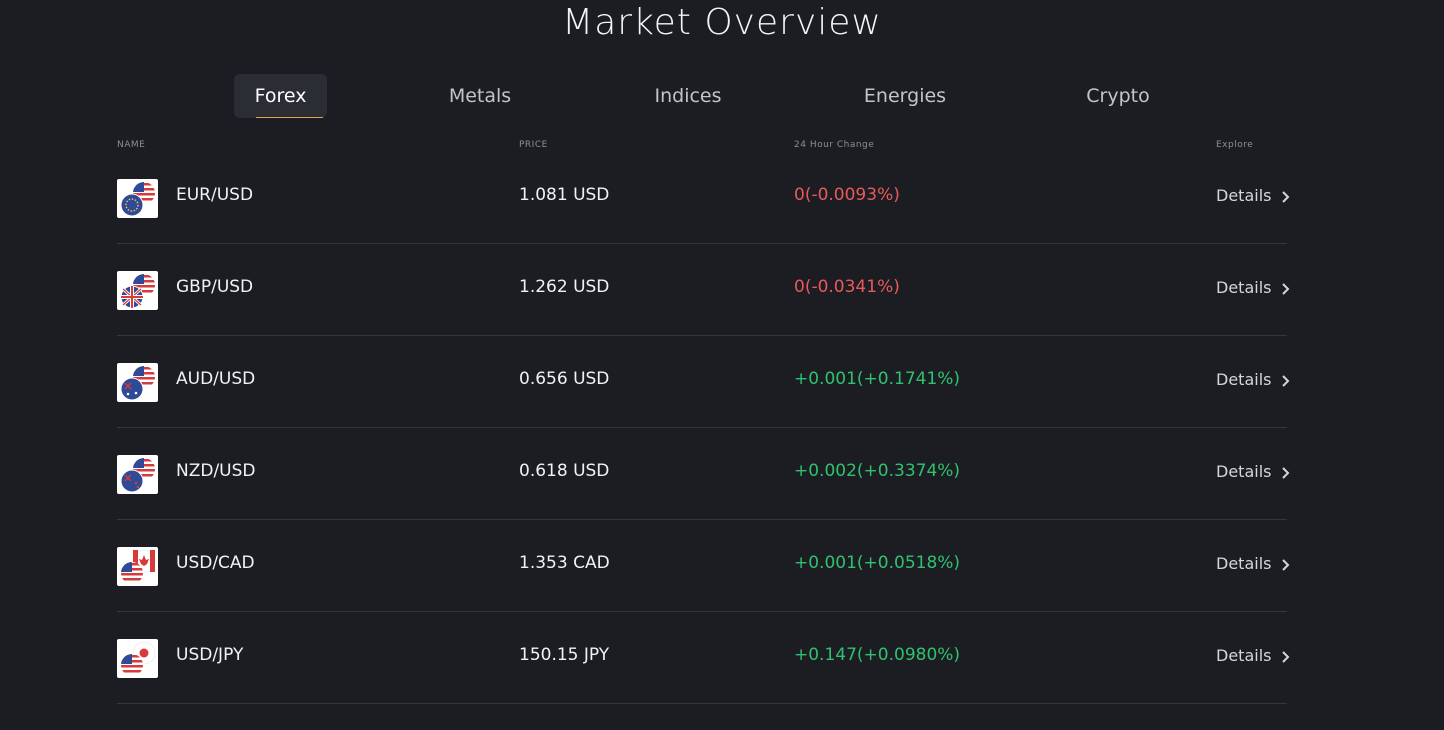  What do you see at coordinates (703, 658) in the screenshot?
I see `table-row: USD/JPY 150.15 JPY +0.147(+0.0980%) Details` at bounding box center [703, 658].